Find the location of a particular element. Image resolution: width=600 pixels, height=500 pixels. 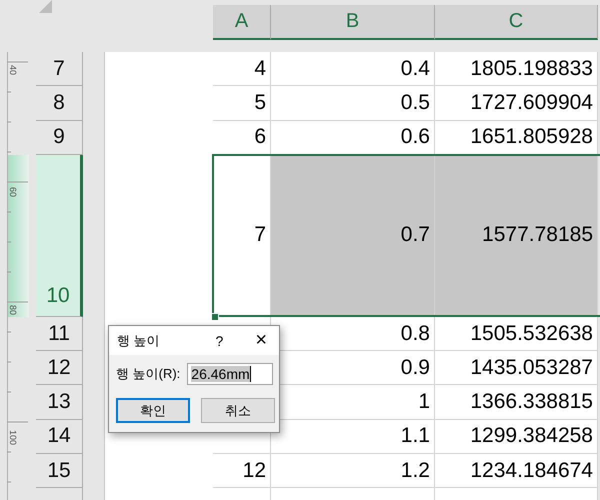

ruler-label: 100 is located at coordinates (13, 438).